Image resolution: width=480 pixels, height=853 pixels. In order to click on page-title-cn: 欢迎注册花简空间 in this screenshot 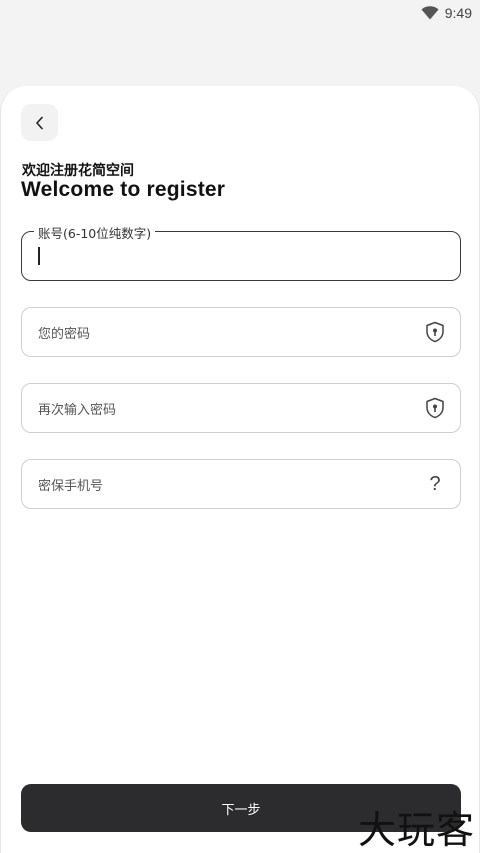, I will do `click(78, 171)`.